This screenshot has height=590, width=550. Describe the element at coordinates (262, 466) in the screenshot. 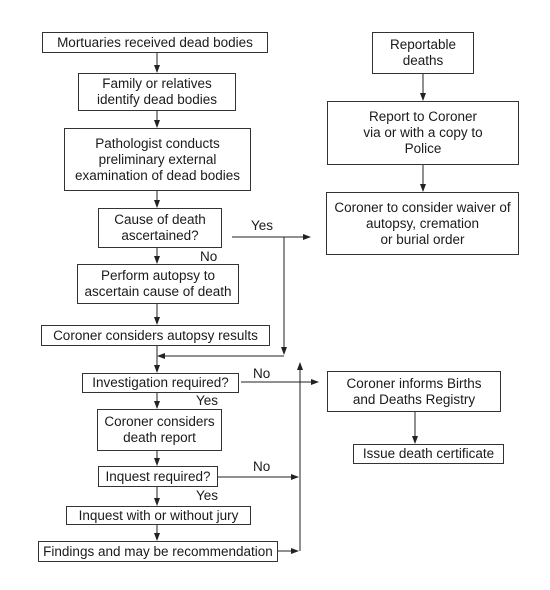

I see `label-inquest-no: No` at that location.